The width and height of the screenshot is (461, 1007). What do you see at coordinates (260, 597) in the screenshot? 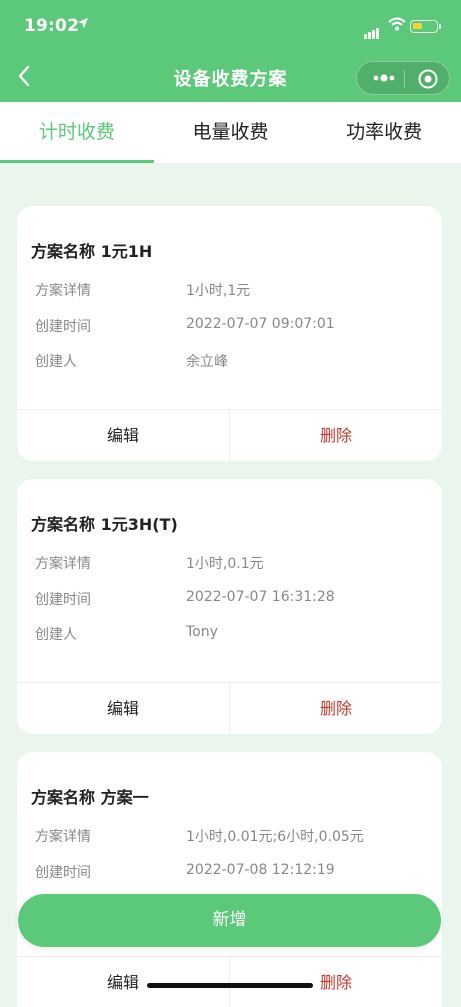
I see `created-time-value: 2022-07-07 16:31:28` at bounding box center [260, 597].